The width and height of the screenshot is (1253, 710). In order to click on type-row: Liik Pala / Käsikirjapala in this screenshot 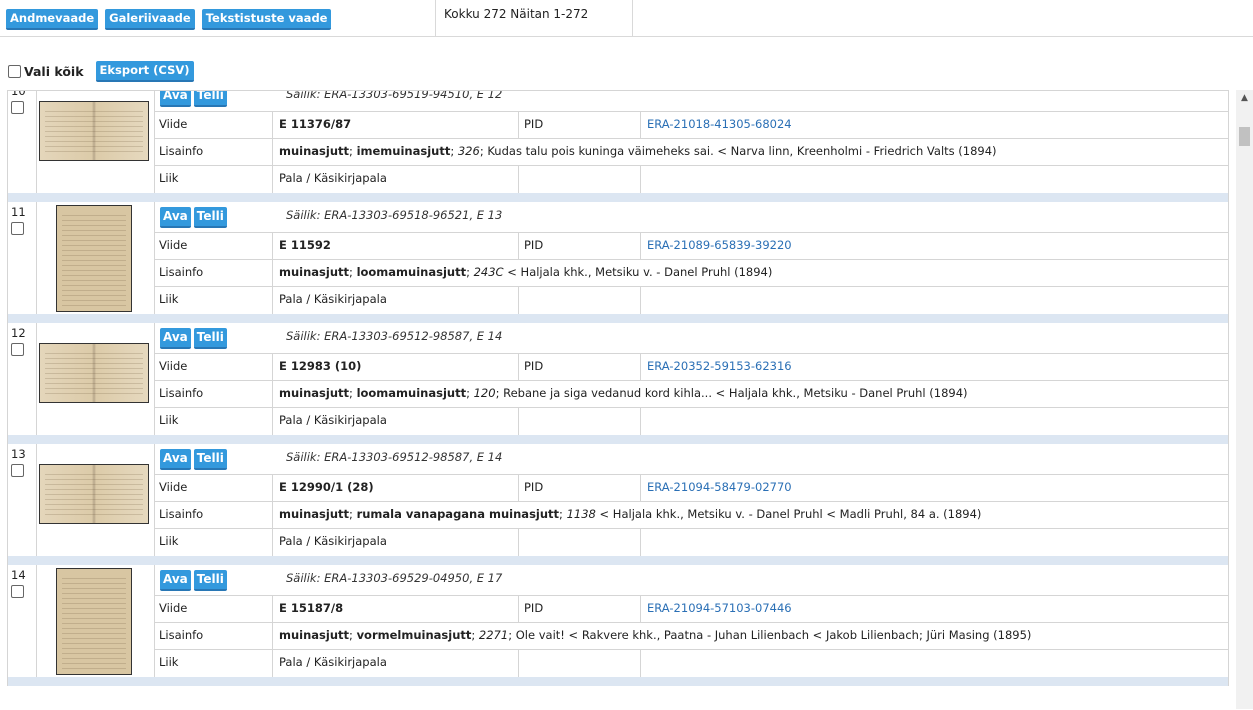, I will do `click(691, 300)`.